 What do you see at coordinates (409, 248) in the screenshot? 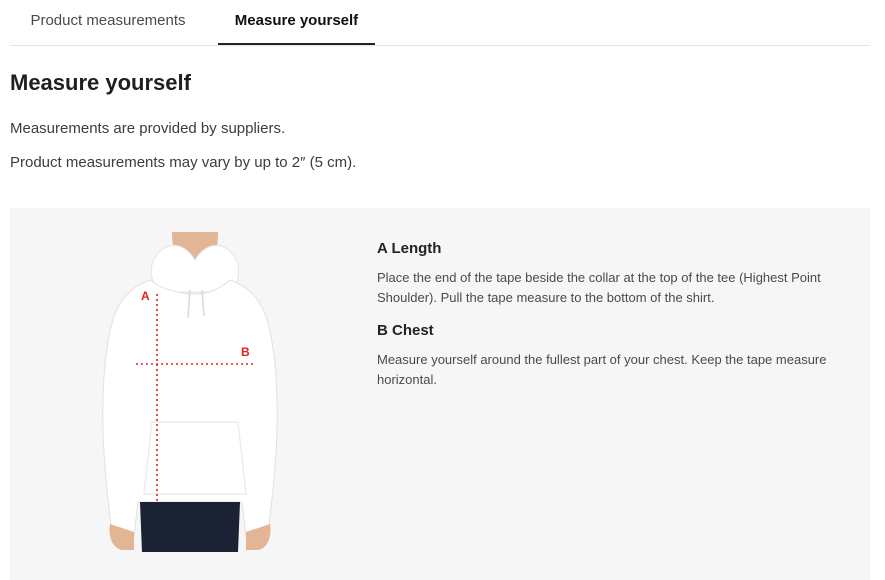
I see `length-heading: A Length` at bounding box center [409, 248].